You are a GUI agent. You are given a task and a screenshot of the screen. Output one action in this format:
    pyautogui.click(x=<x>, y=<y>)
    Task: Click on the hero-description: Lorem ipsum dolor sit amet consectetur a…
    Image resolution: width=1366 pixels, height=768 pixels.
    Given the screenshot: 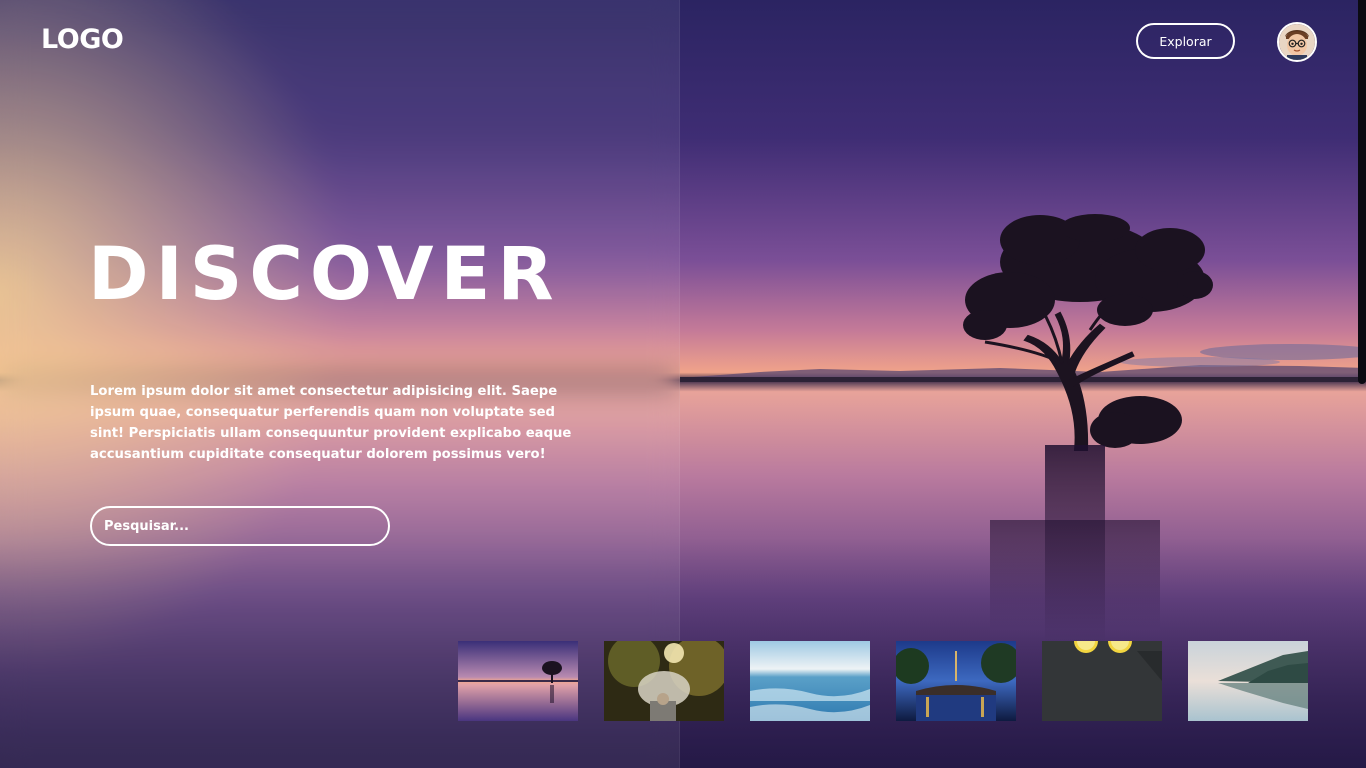 What is the action you would take?
    pyautogui.click(x=331, y=423)
    